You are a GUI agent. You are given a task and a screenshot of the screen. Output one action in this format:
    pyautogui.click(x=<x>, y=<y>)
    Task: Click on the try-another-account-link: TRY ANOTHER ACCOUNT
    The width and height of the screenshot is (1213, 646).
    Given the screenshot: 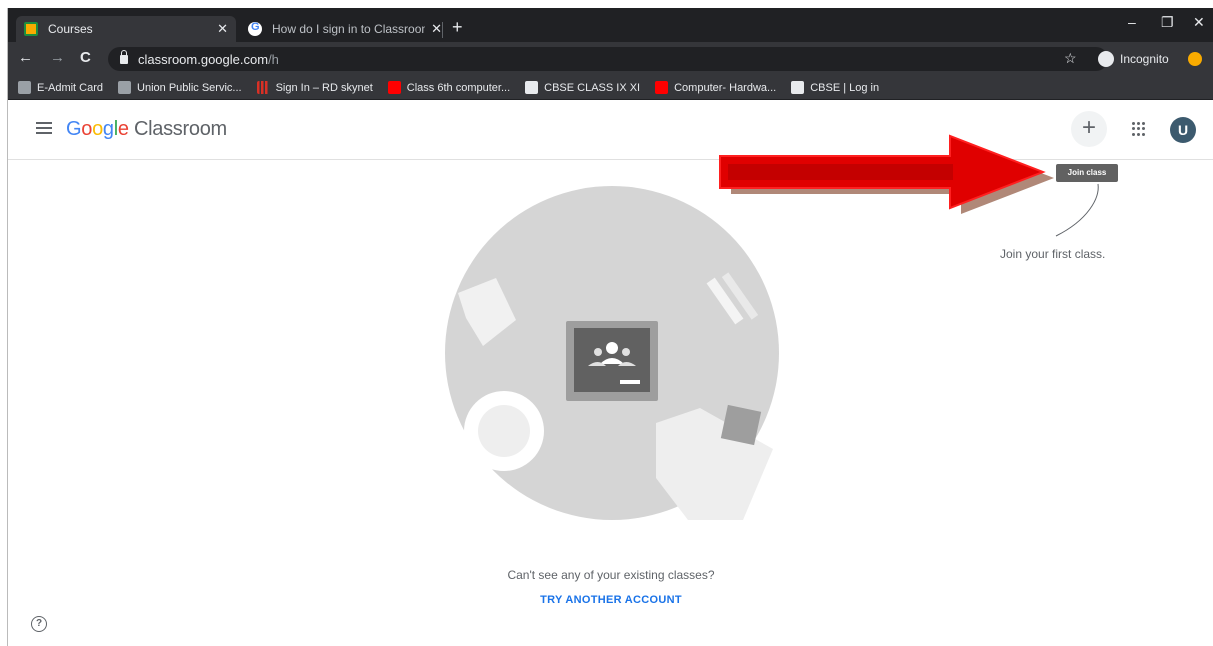 What is the action you would take?
    pyautogui.click(x=610, y=600)
    